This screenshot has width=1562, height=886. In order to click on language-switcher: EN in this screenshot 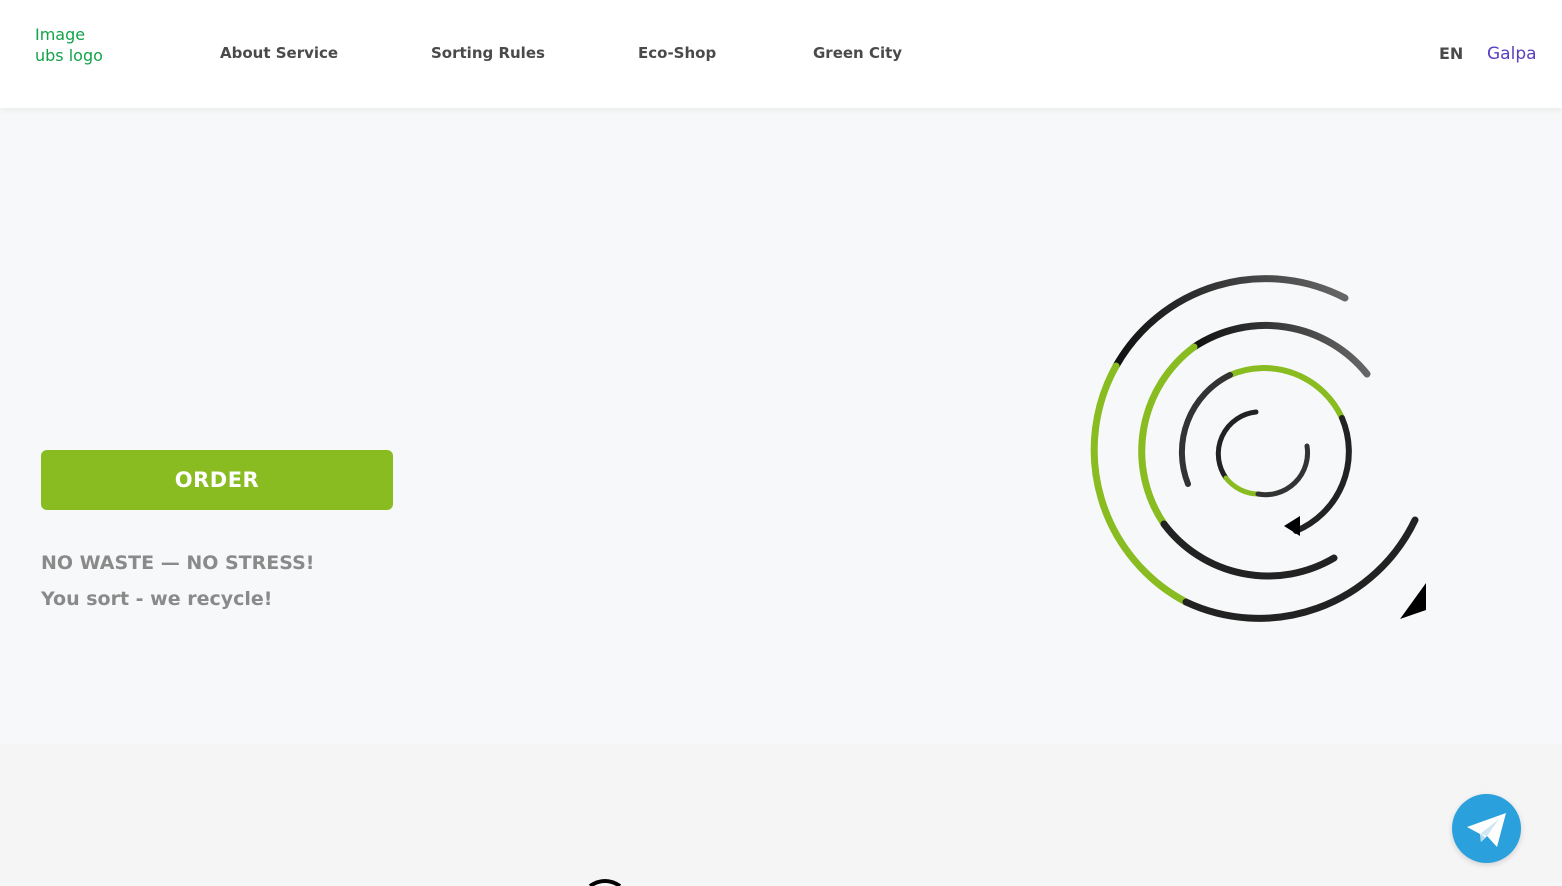, I will do `click(1451, 53)`.